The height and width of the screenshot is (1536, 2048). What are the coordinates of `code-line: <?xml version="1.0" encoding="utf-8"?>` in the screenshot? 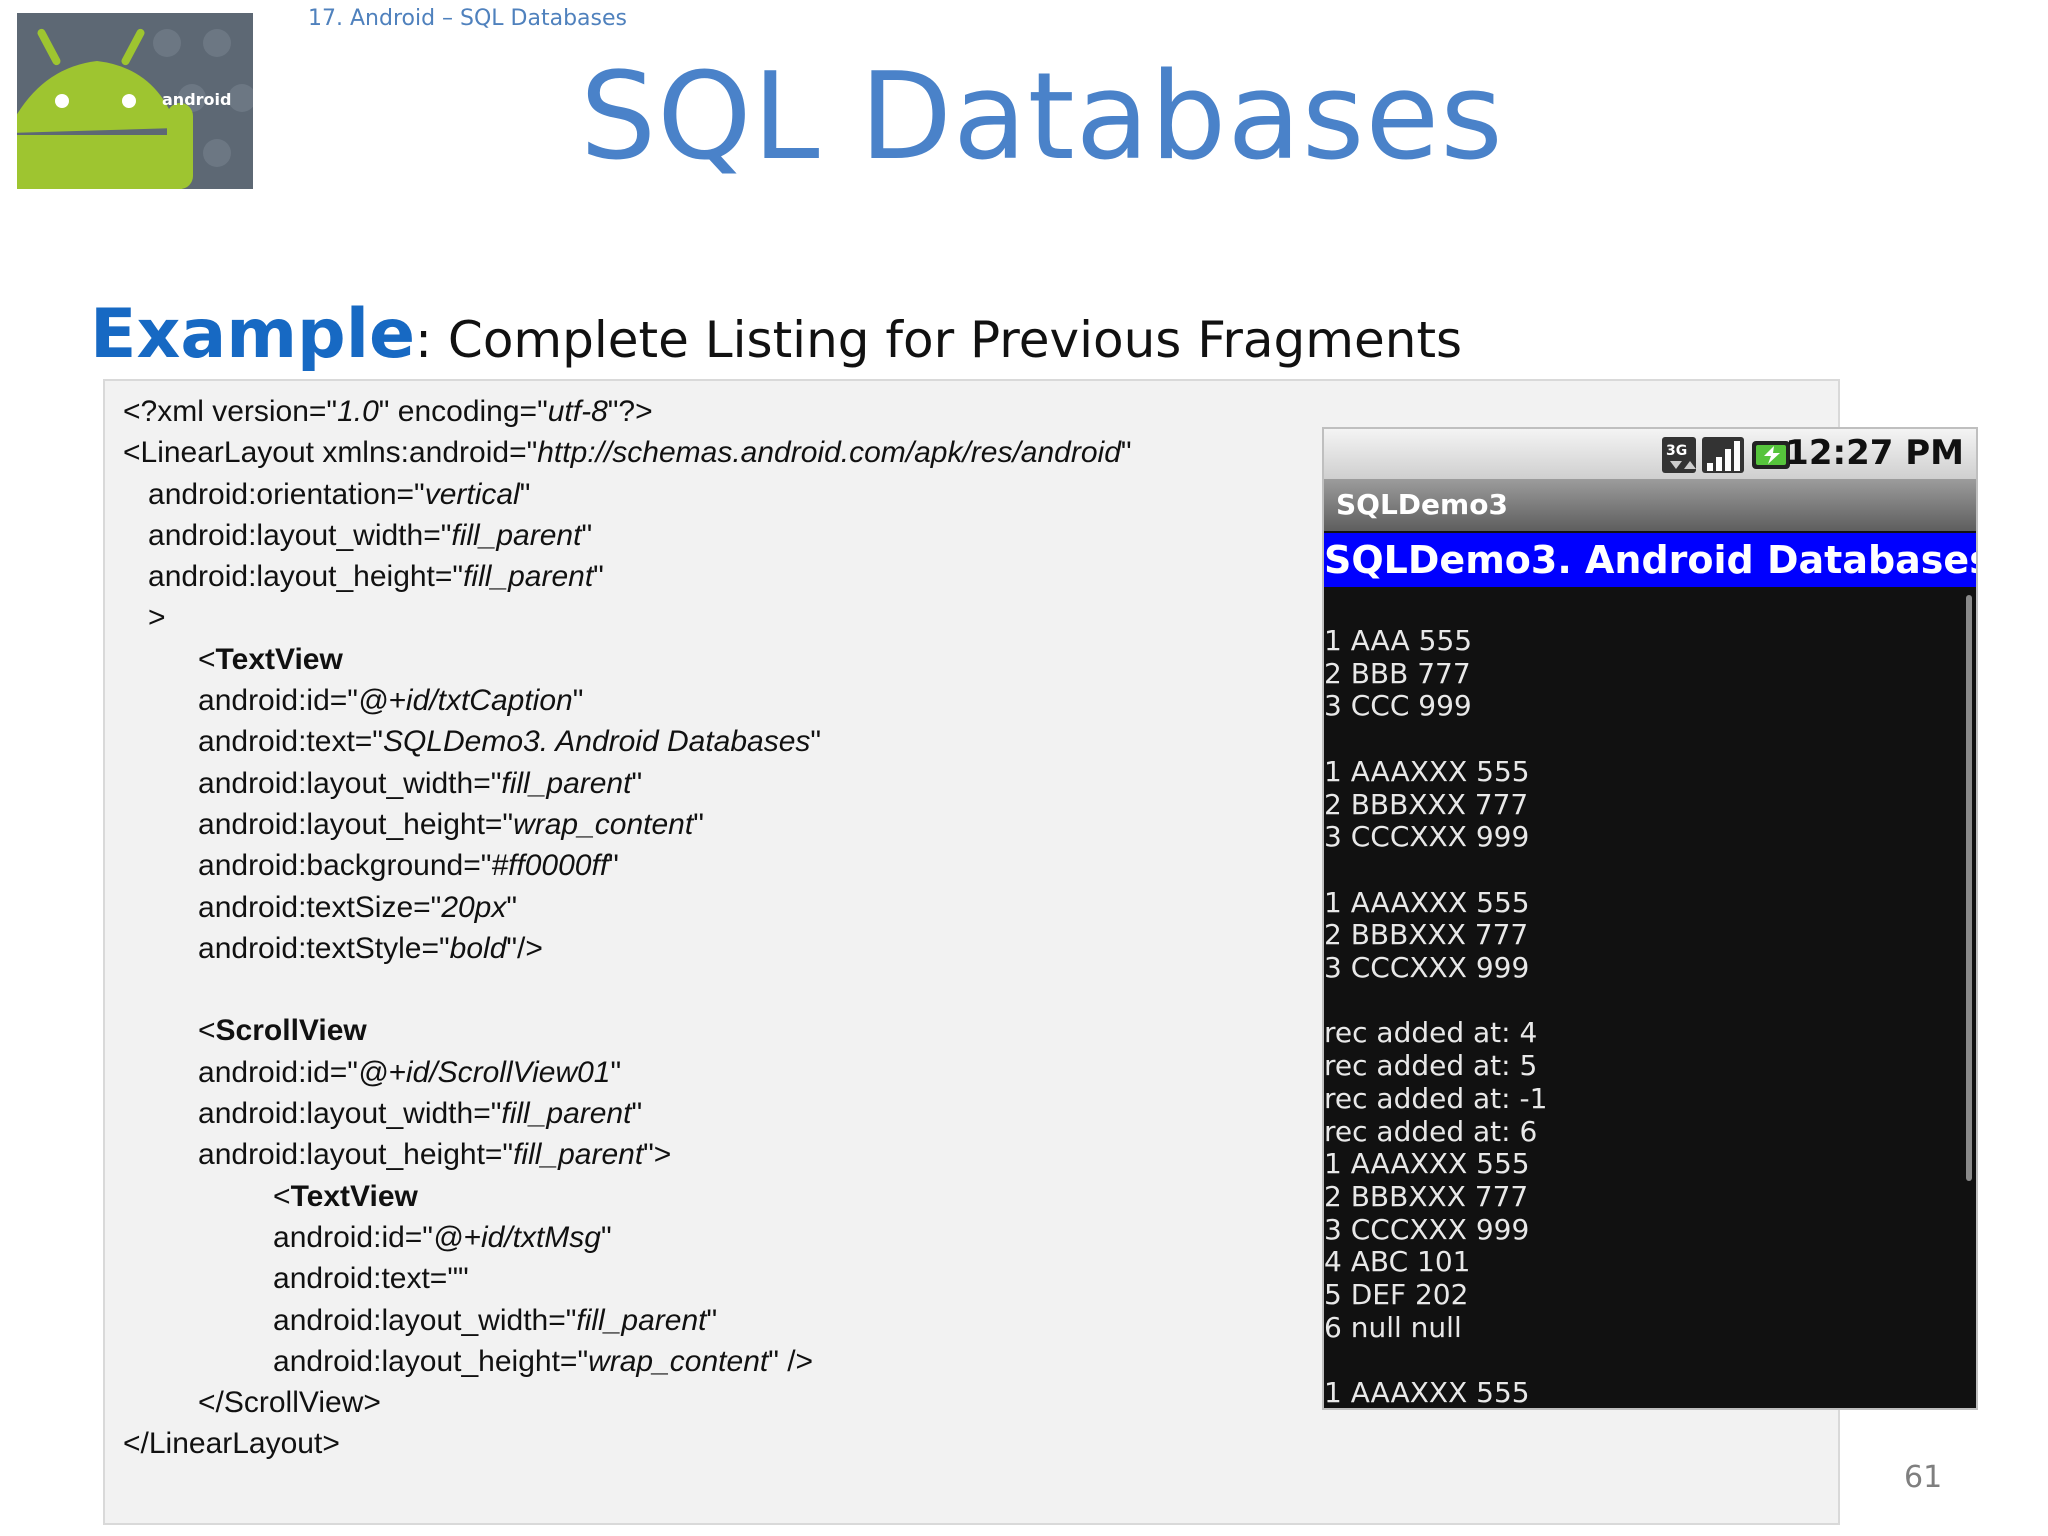 It's located at (388, 411).